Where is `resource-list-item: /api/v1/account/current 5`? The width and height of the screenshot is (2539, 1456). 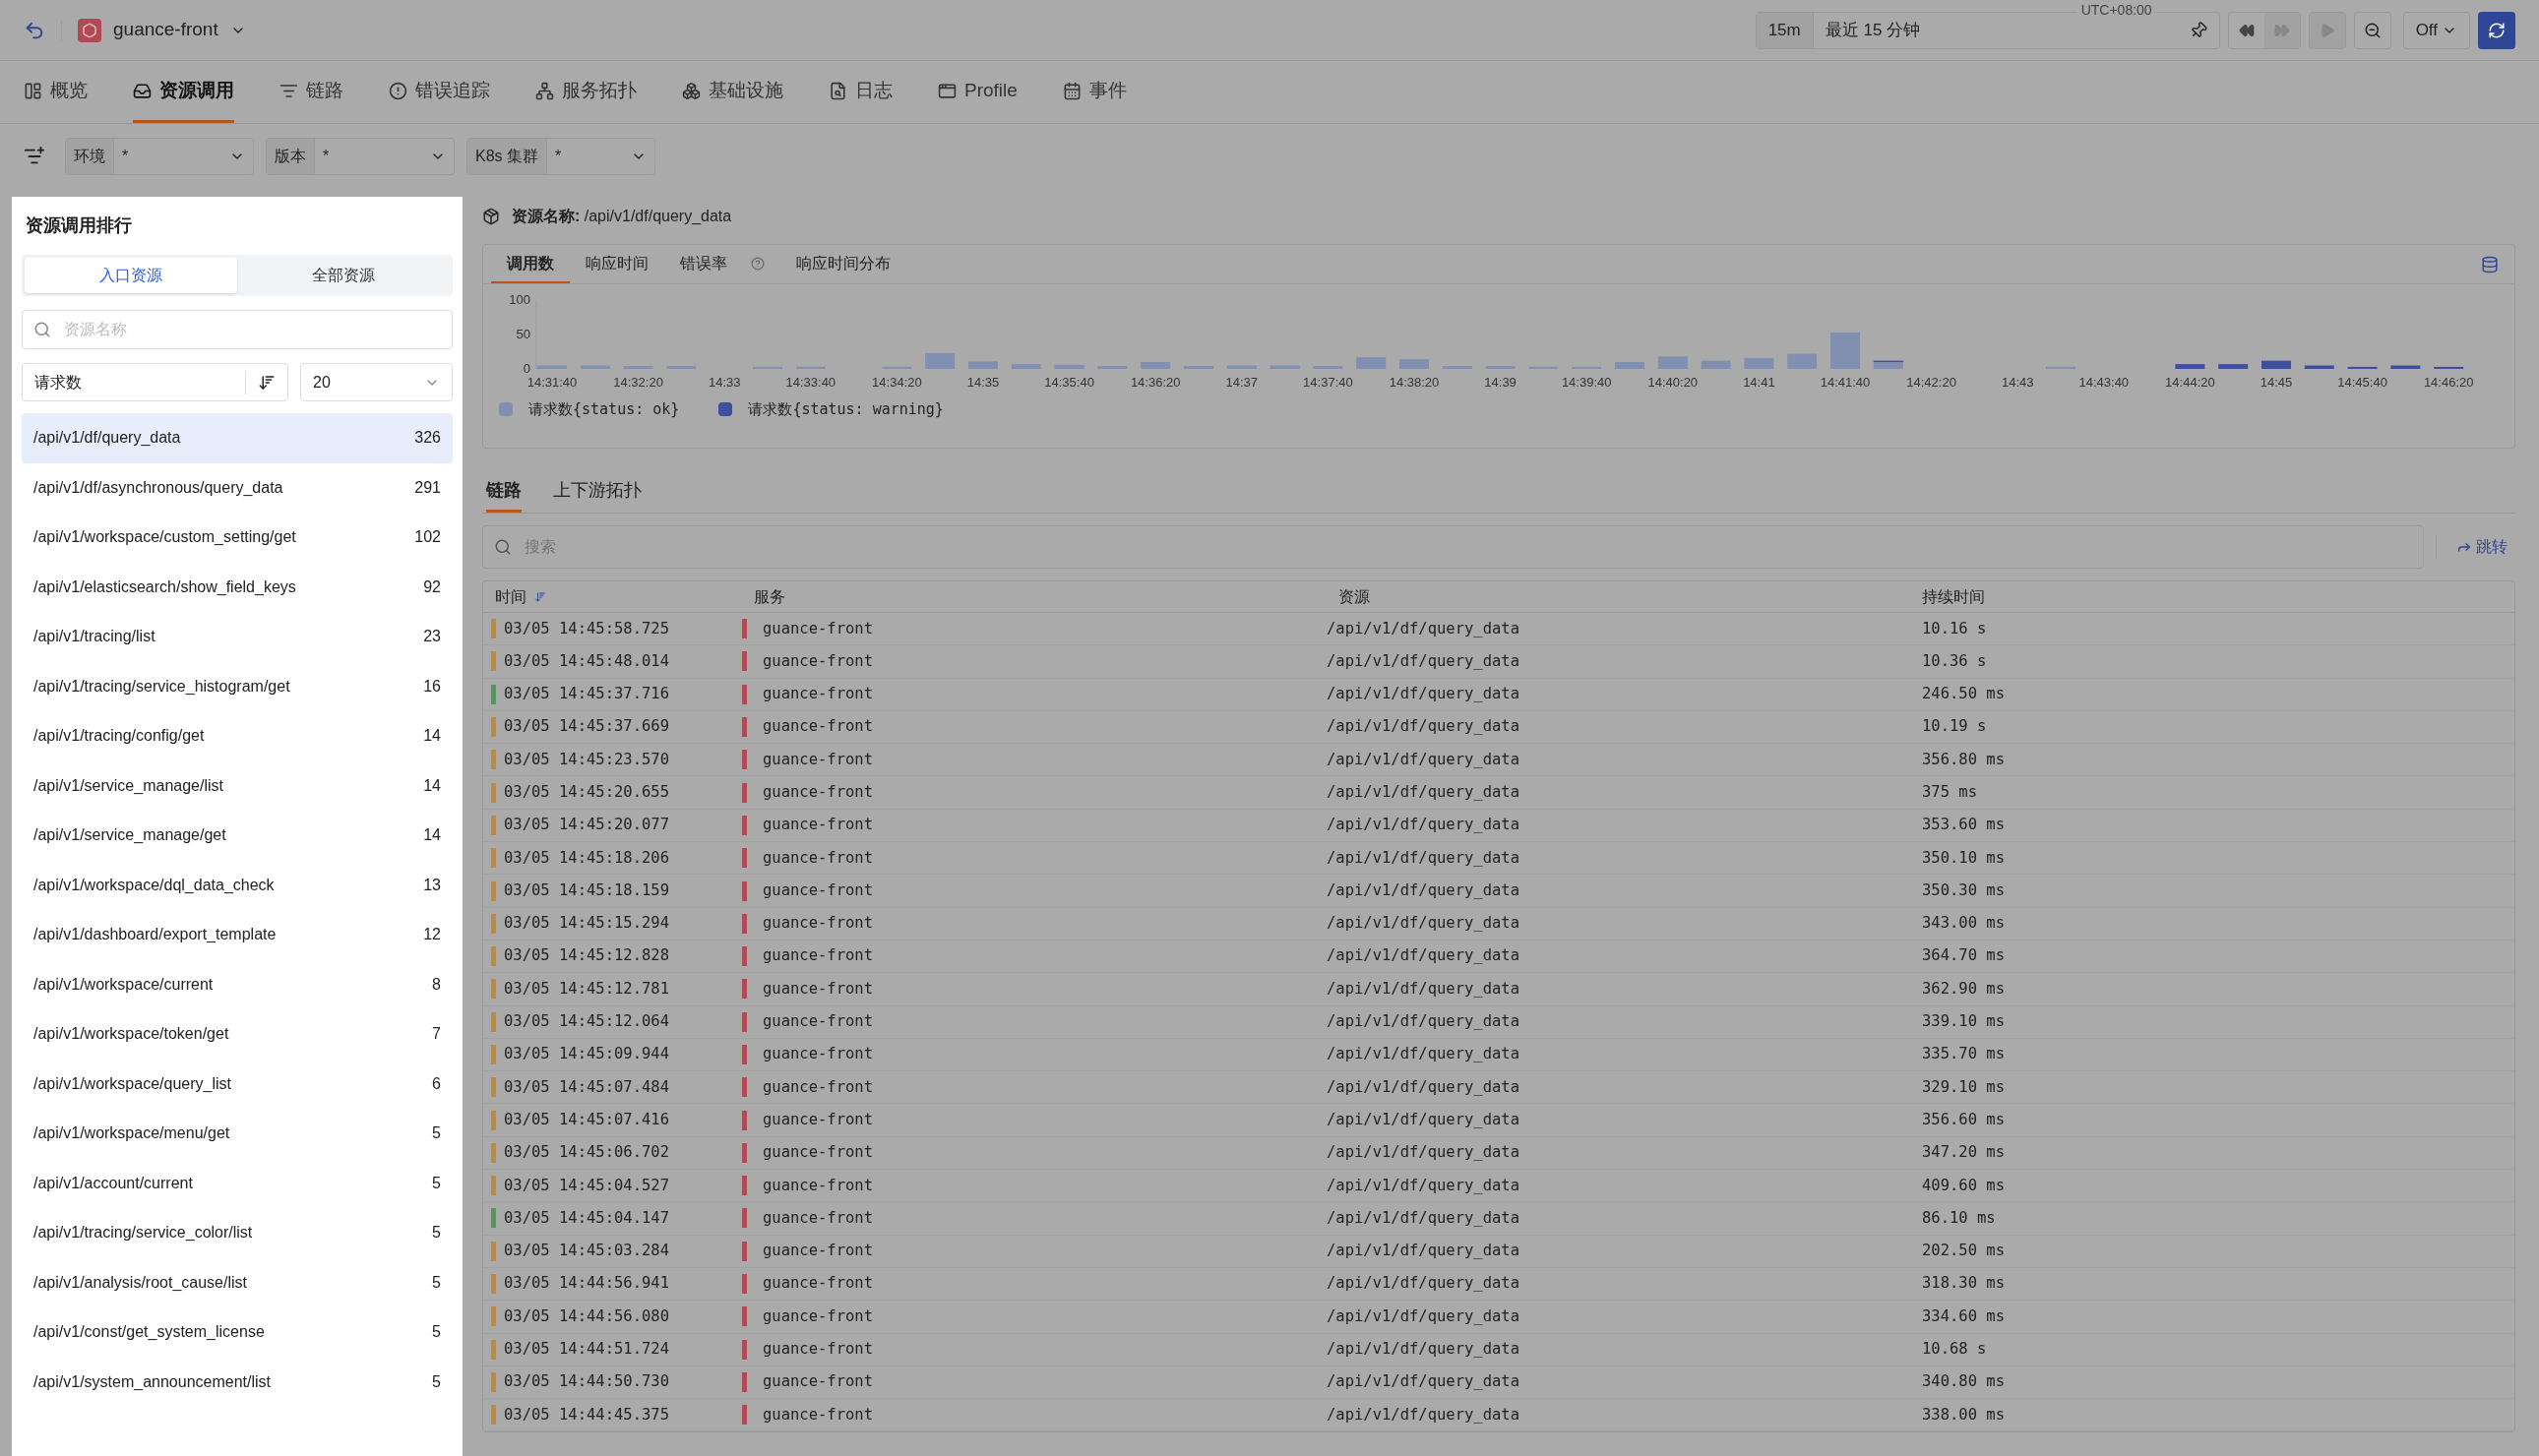
resource-list-item: /api/v1/account/current 5 is located at coordinates (237, 1183).